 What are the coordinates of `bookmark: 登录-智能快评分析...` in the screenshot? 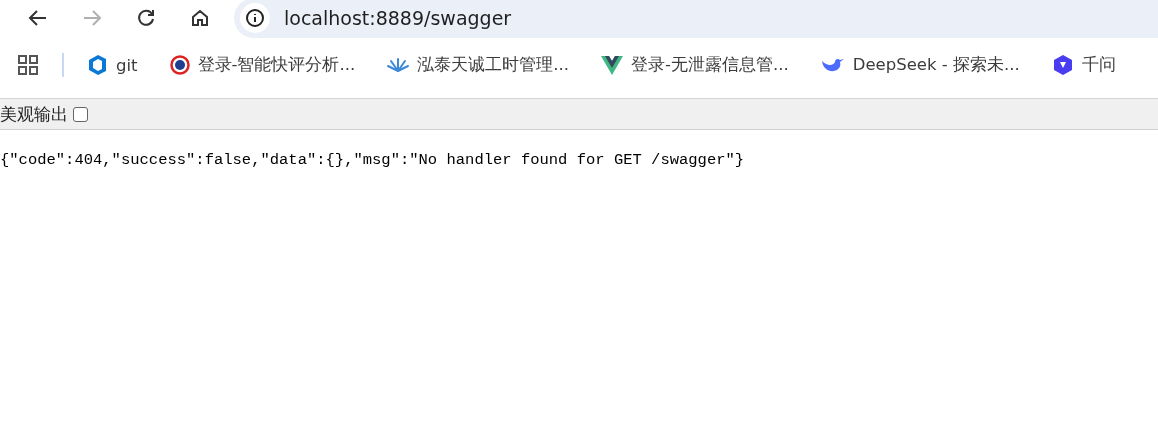 It's located at (262, 65).